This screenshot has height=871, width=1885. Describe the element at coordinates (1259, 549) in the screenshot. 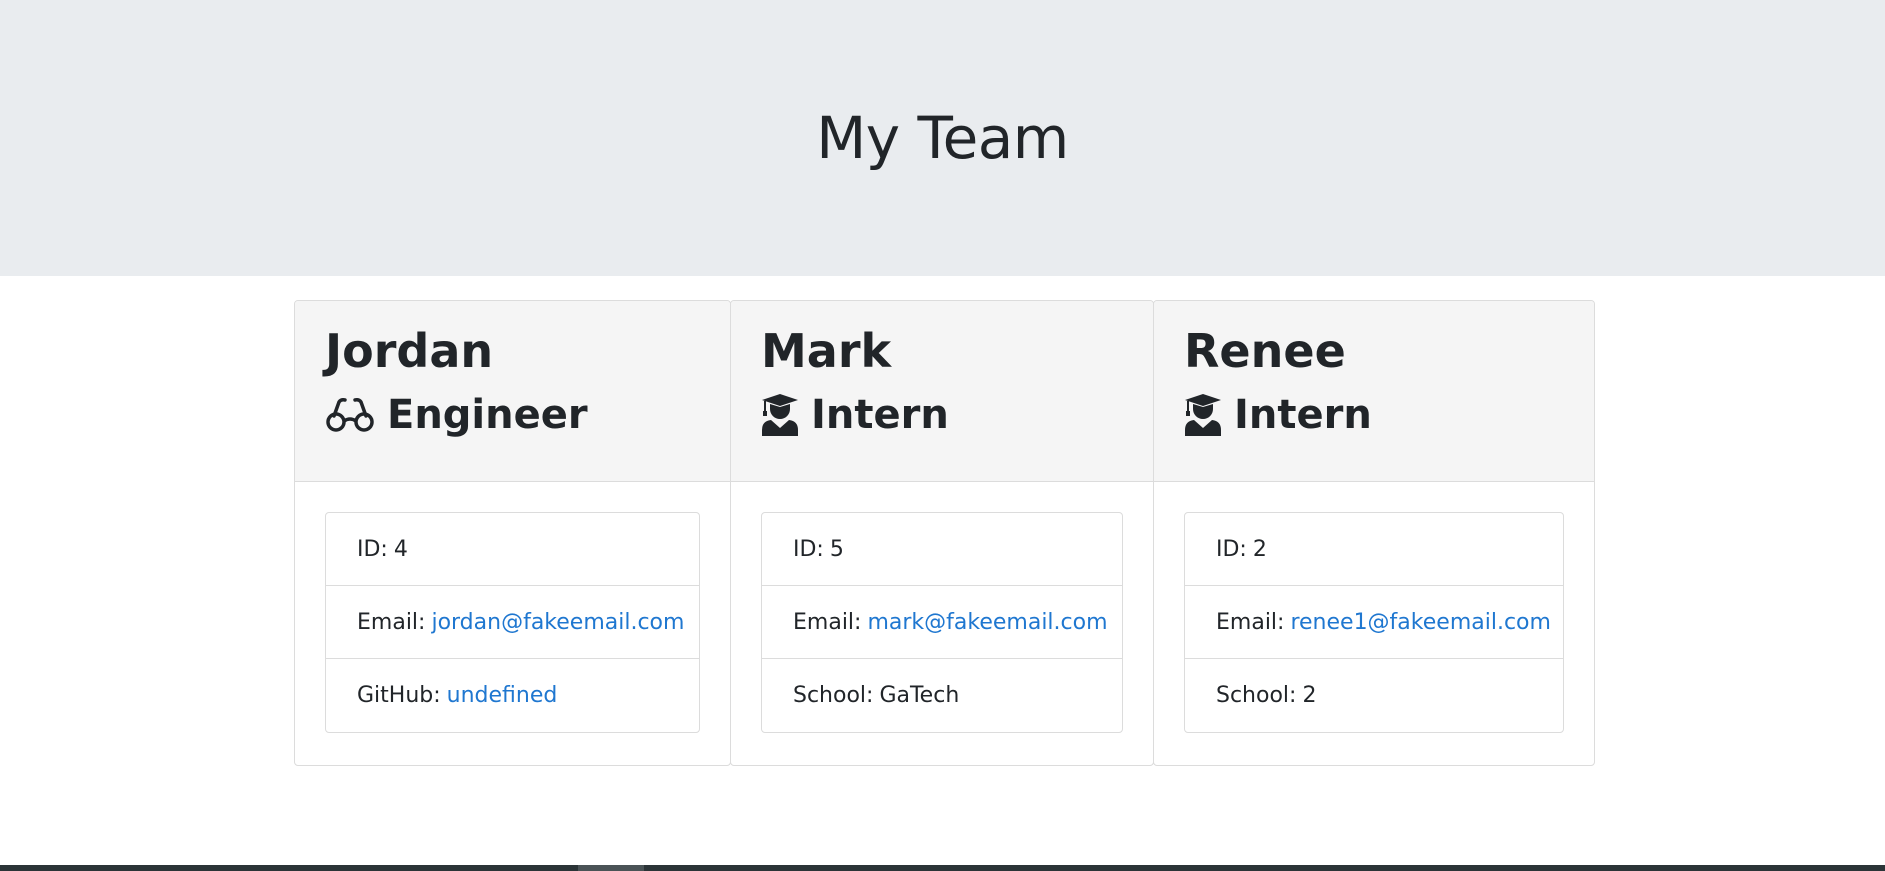

I see `id-value: 2` at that location.